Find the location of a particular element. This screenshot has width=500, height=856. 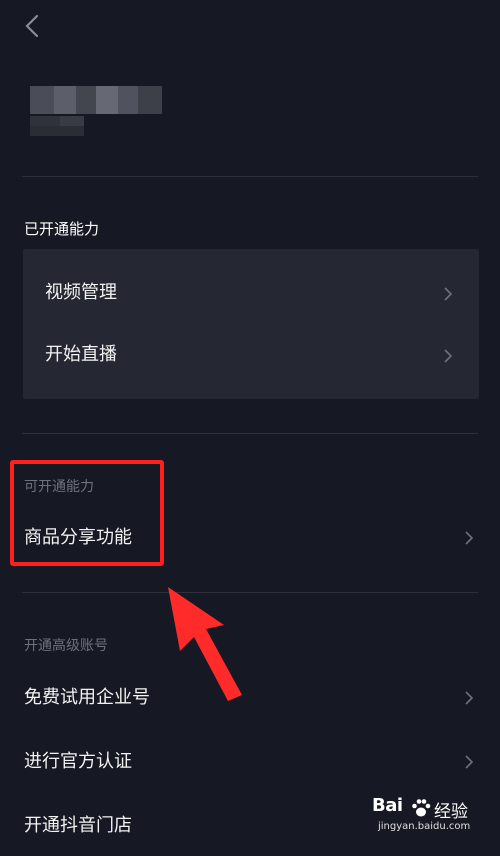

baidu-jingyan-watermark: Bai 经验 jingyan.baidu.com is located at coordinates (427, 817).